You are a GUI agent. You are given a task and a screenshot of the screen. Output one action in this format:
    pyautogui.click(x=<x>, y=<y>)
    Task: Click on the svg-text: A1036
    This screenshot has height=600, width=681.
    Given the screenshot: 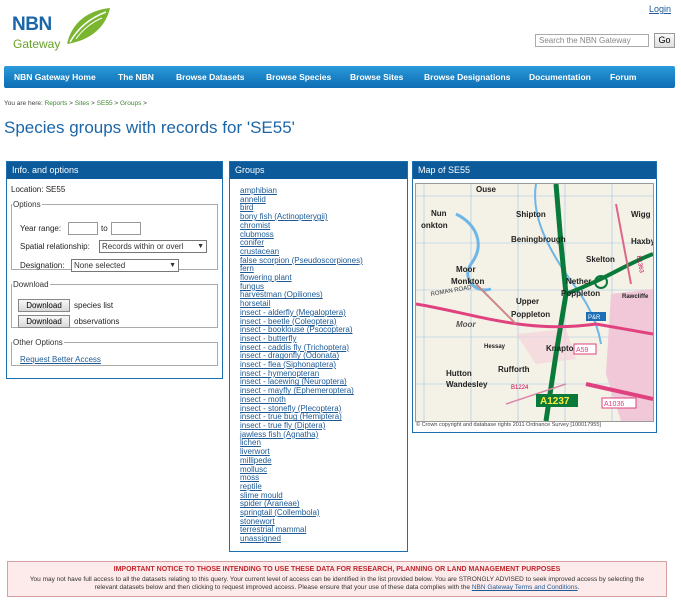 What is the action you would take?
    pyautogui.click(x=614, y=404)
    